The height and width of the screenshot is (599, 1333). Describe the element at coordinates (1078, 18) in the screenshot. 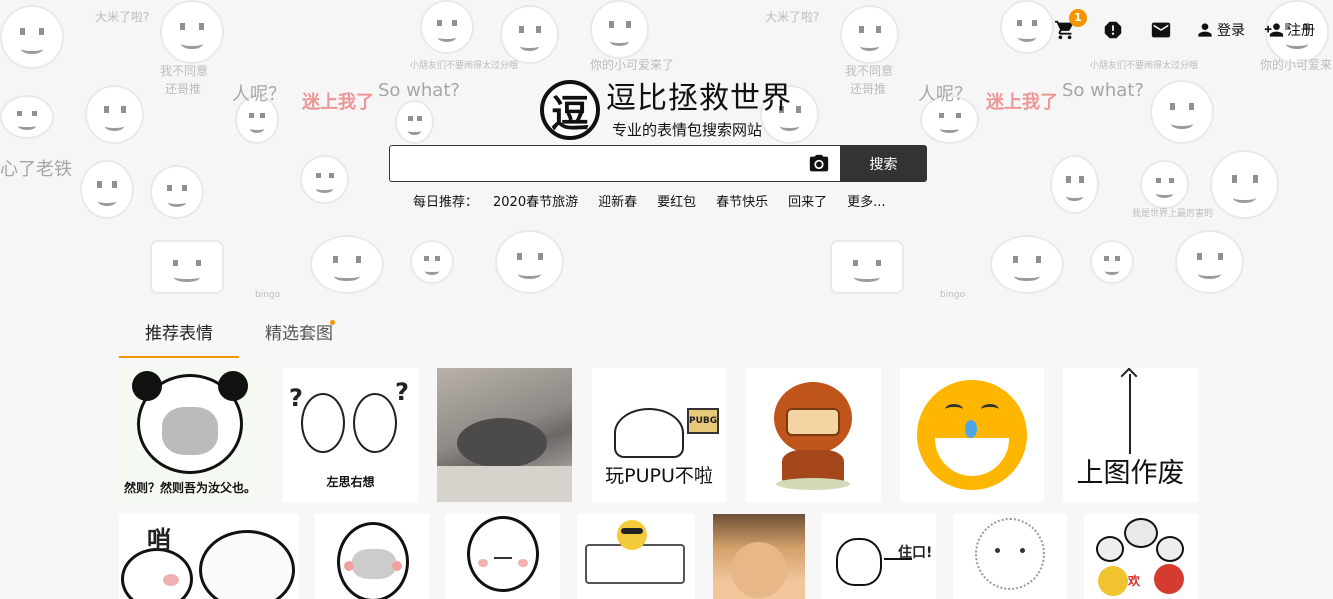

I see `cart-count-badge: 1` at that location.